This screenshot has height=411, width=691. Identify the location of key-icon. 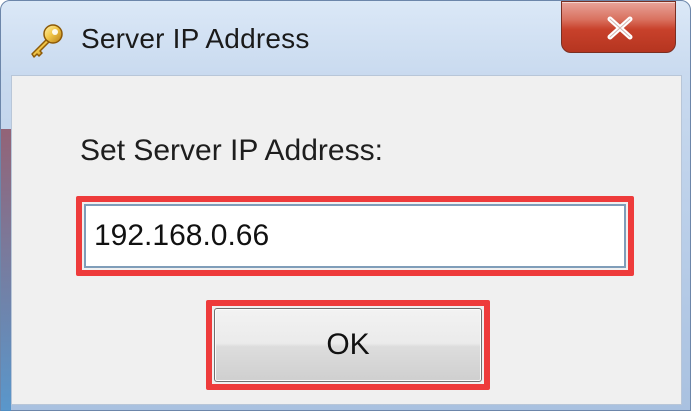
(46, 41).